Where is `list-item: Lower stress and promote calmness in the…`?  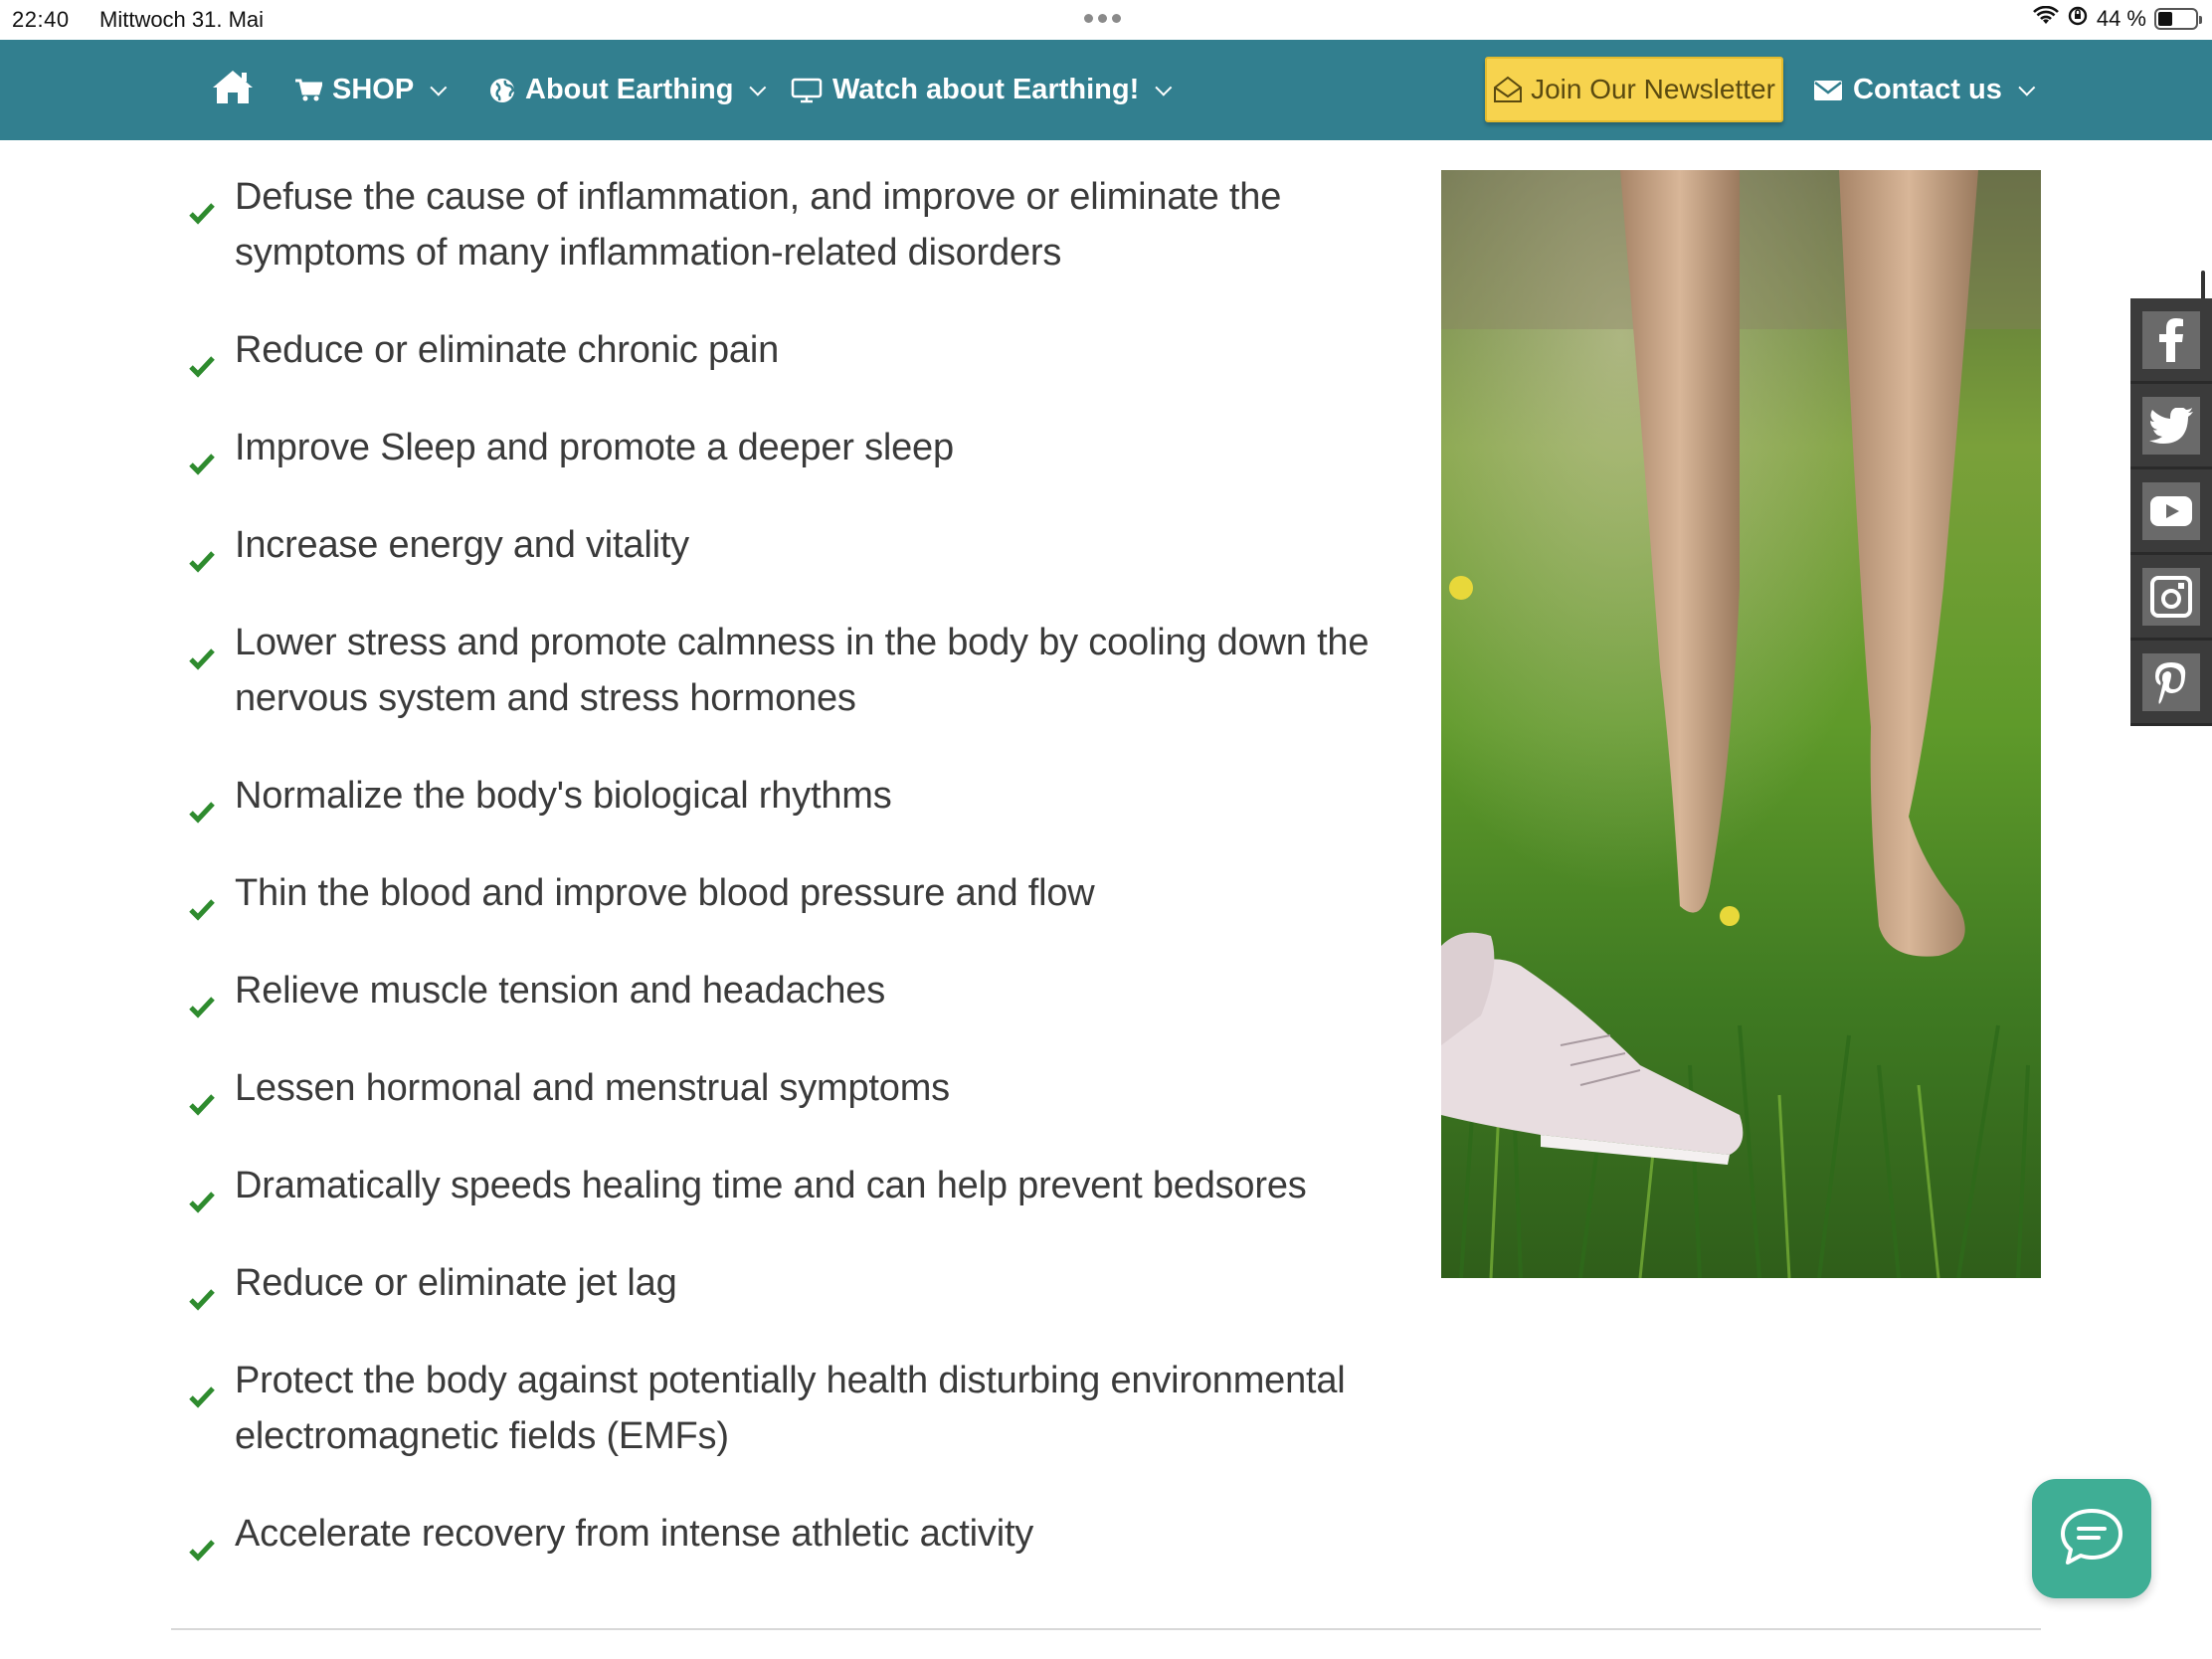 list-item: Lower stress and promote calmness in the… is located at coordinates (805, 670).